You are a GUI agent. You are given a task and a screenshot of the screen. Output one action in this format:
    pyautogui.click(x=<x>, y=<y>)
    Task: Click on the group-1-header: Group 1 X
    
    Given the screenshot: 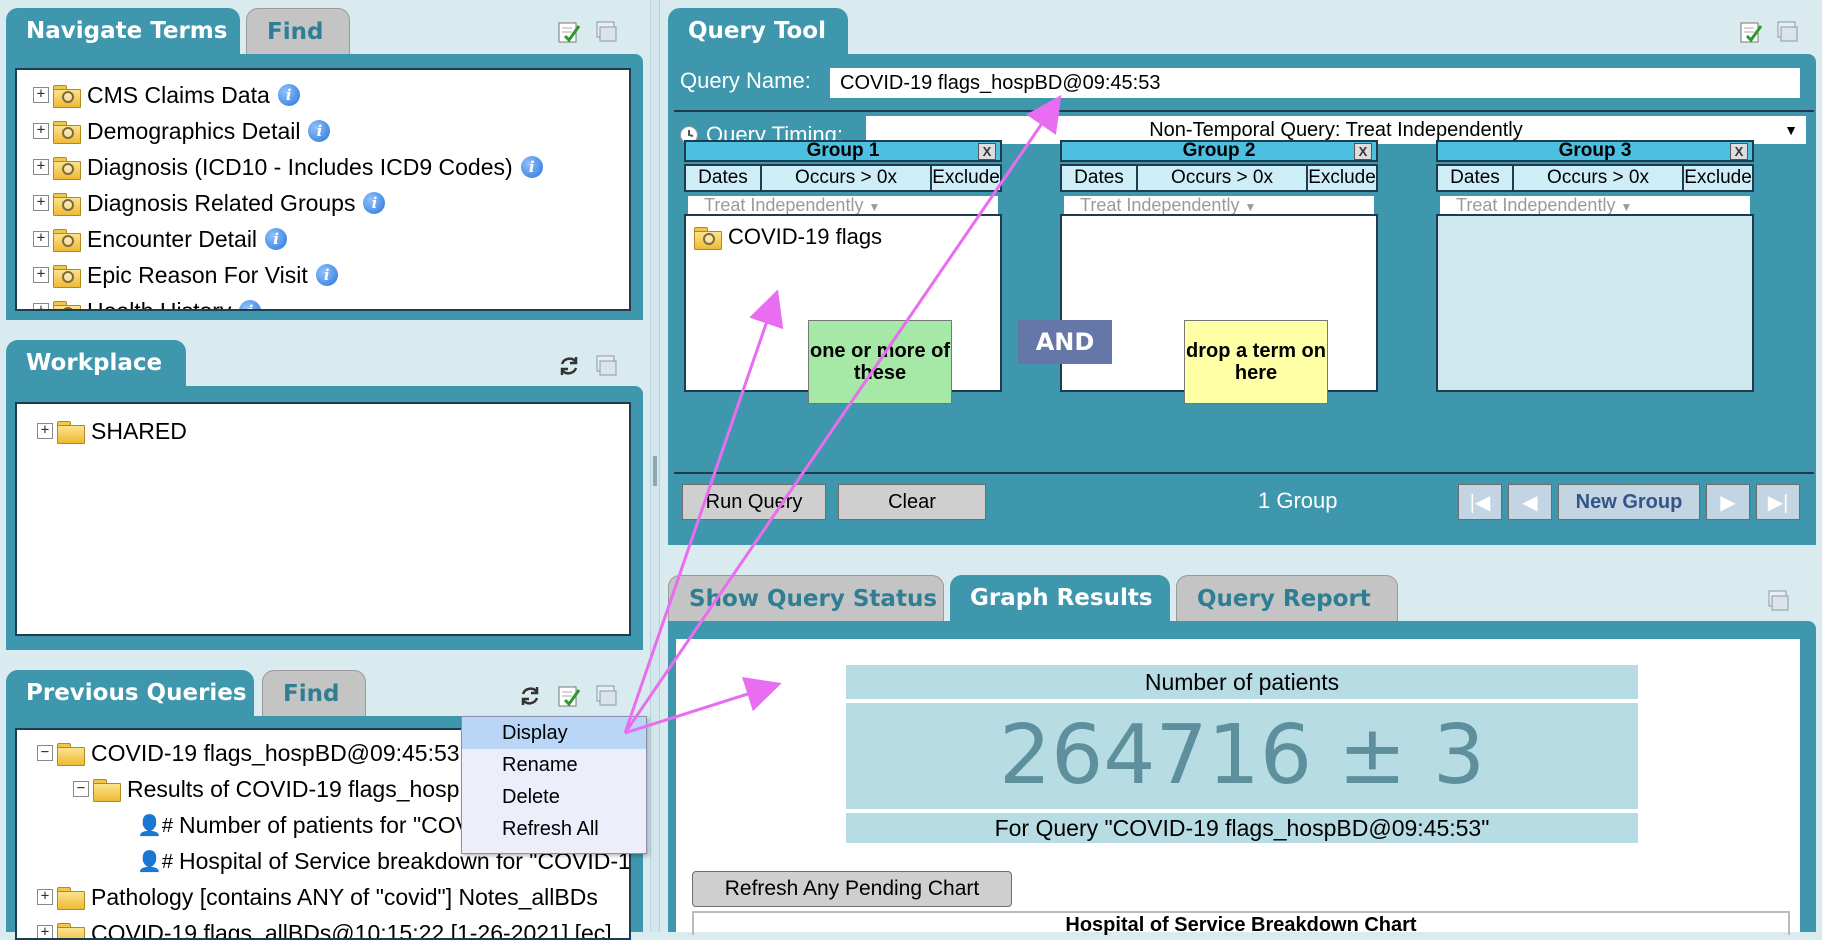 What is the action you would take?
    pyautogui.click(x=843, y=151)
    